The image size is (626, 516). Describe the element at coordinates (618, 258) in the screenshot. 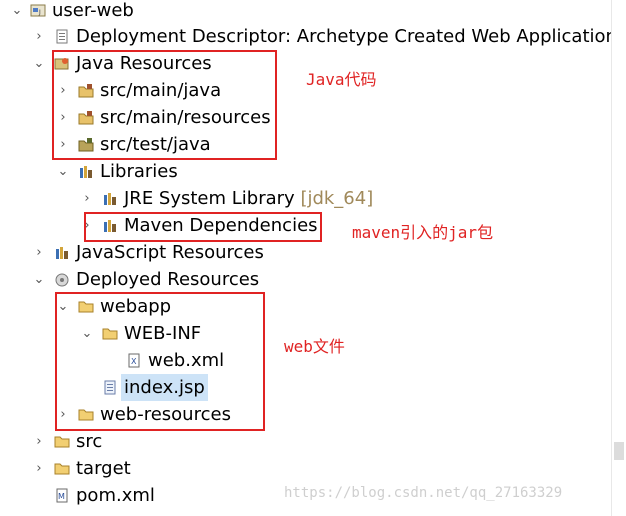

I see `vertical-scrollbar` at that location.